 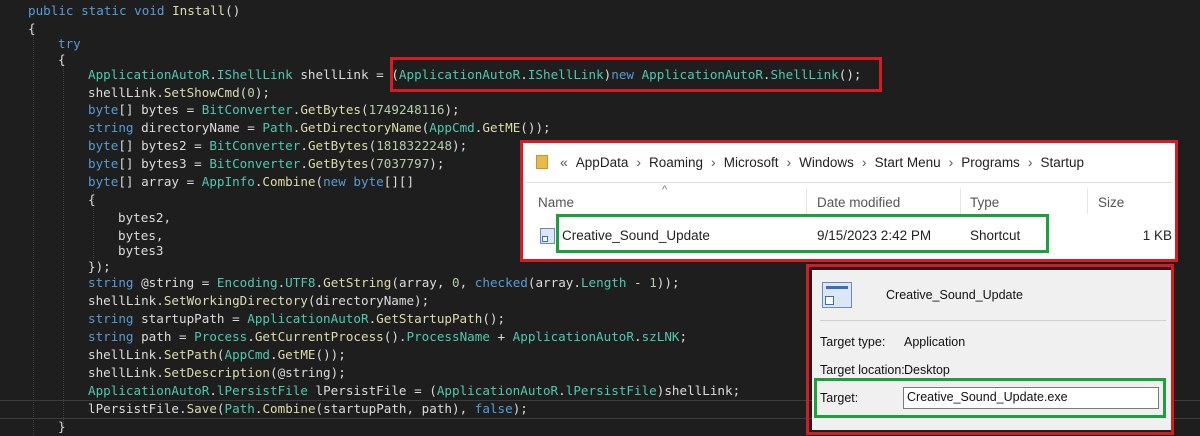 I want to click on code-token: path =, so click(x=164, y=336).